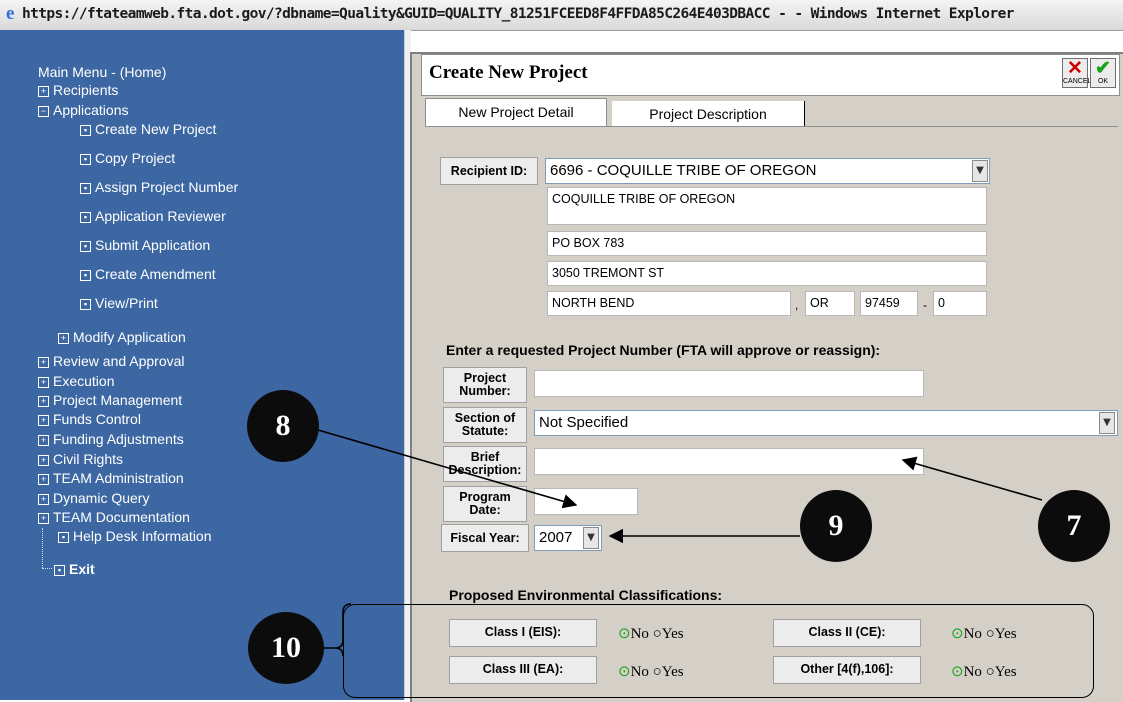 The image size is (1123, 702). Describe the element at coordinates (286, 648) in the screenshot. I see `callout-10: 10` at that location.